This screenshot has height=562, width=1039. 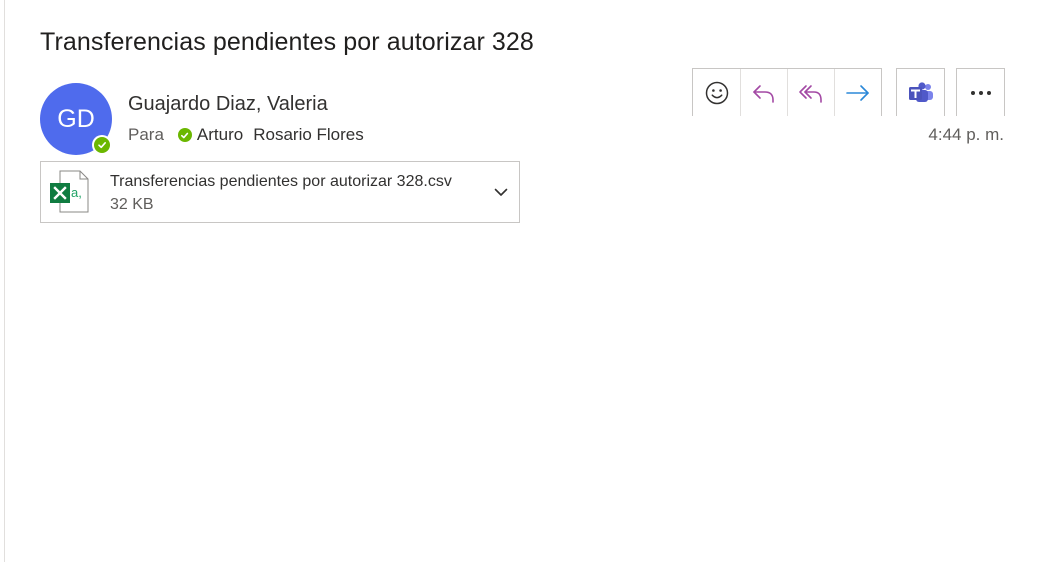 I want to click on message-action-bar, so click(x=787, y=92).